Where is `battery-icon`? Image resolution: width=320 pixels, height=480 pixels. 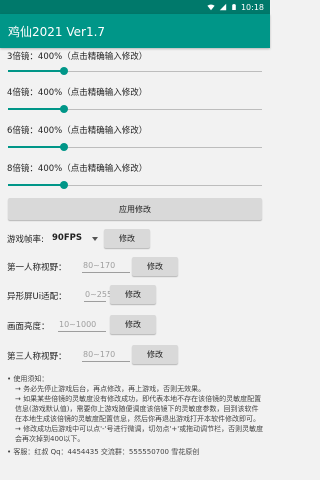
battery-icon is located at coordinates (234, 7).